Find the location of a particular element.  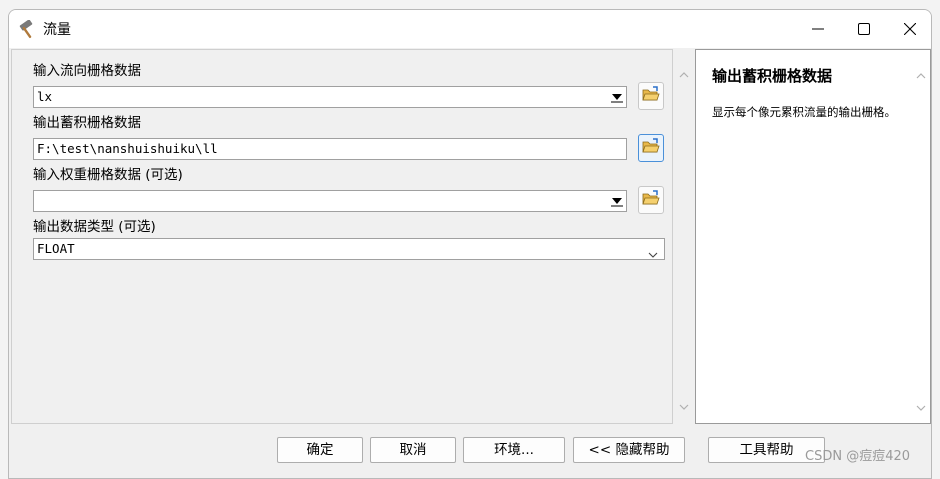

flow-direction-input: lx is located at coordinates (330, 97).